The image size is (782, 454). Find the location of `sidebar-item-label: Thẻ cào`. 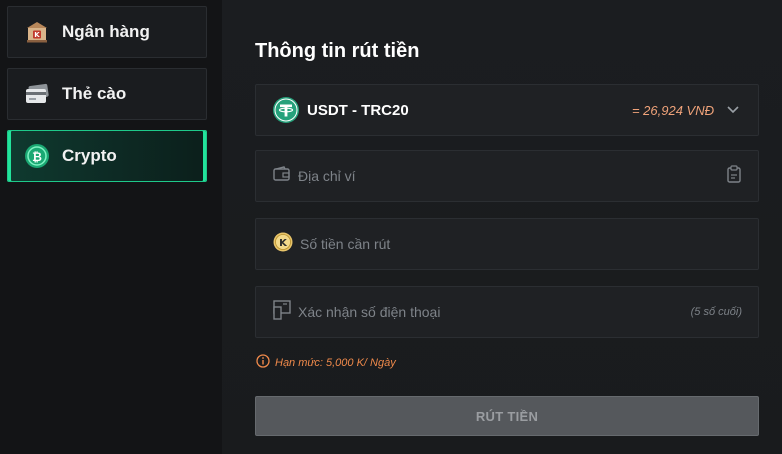

sidebar-item-label: Thẻ cào is located at coordinates (94, 93).